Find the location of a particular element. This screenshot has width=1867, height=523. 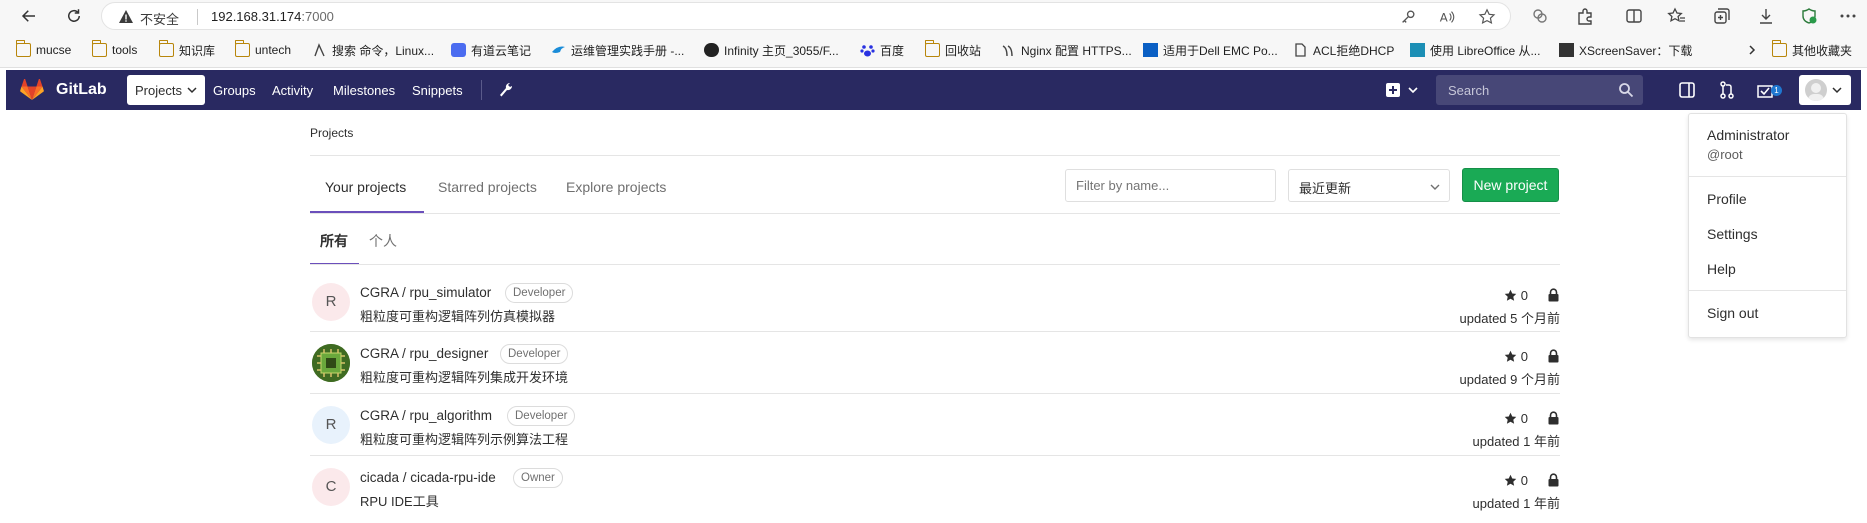

header-search-input: Search is located at coordinates (1539, 90).